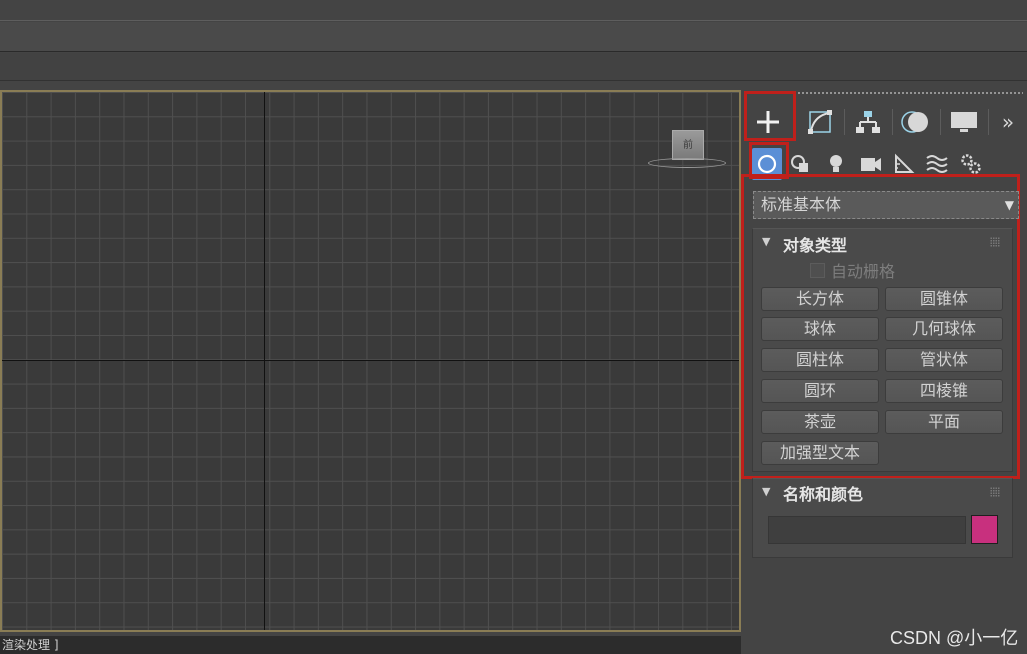 This screenshot has width=1027, height=654. What do you see at coordinates (944, 329) in the screenshot?
I see `geosphere-button: 几何球体` at bounding box center [944, 329].